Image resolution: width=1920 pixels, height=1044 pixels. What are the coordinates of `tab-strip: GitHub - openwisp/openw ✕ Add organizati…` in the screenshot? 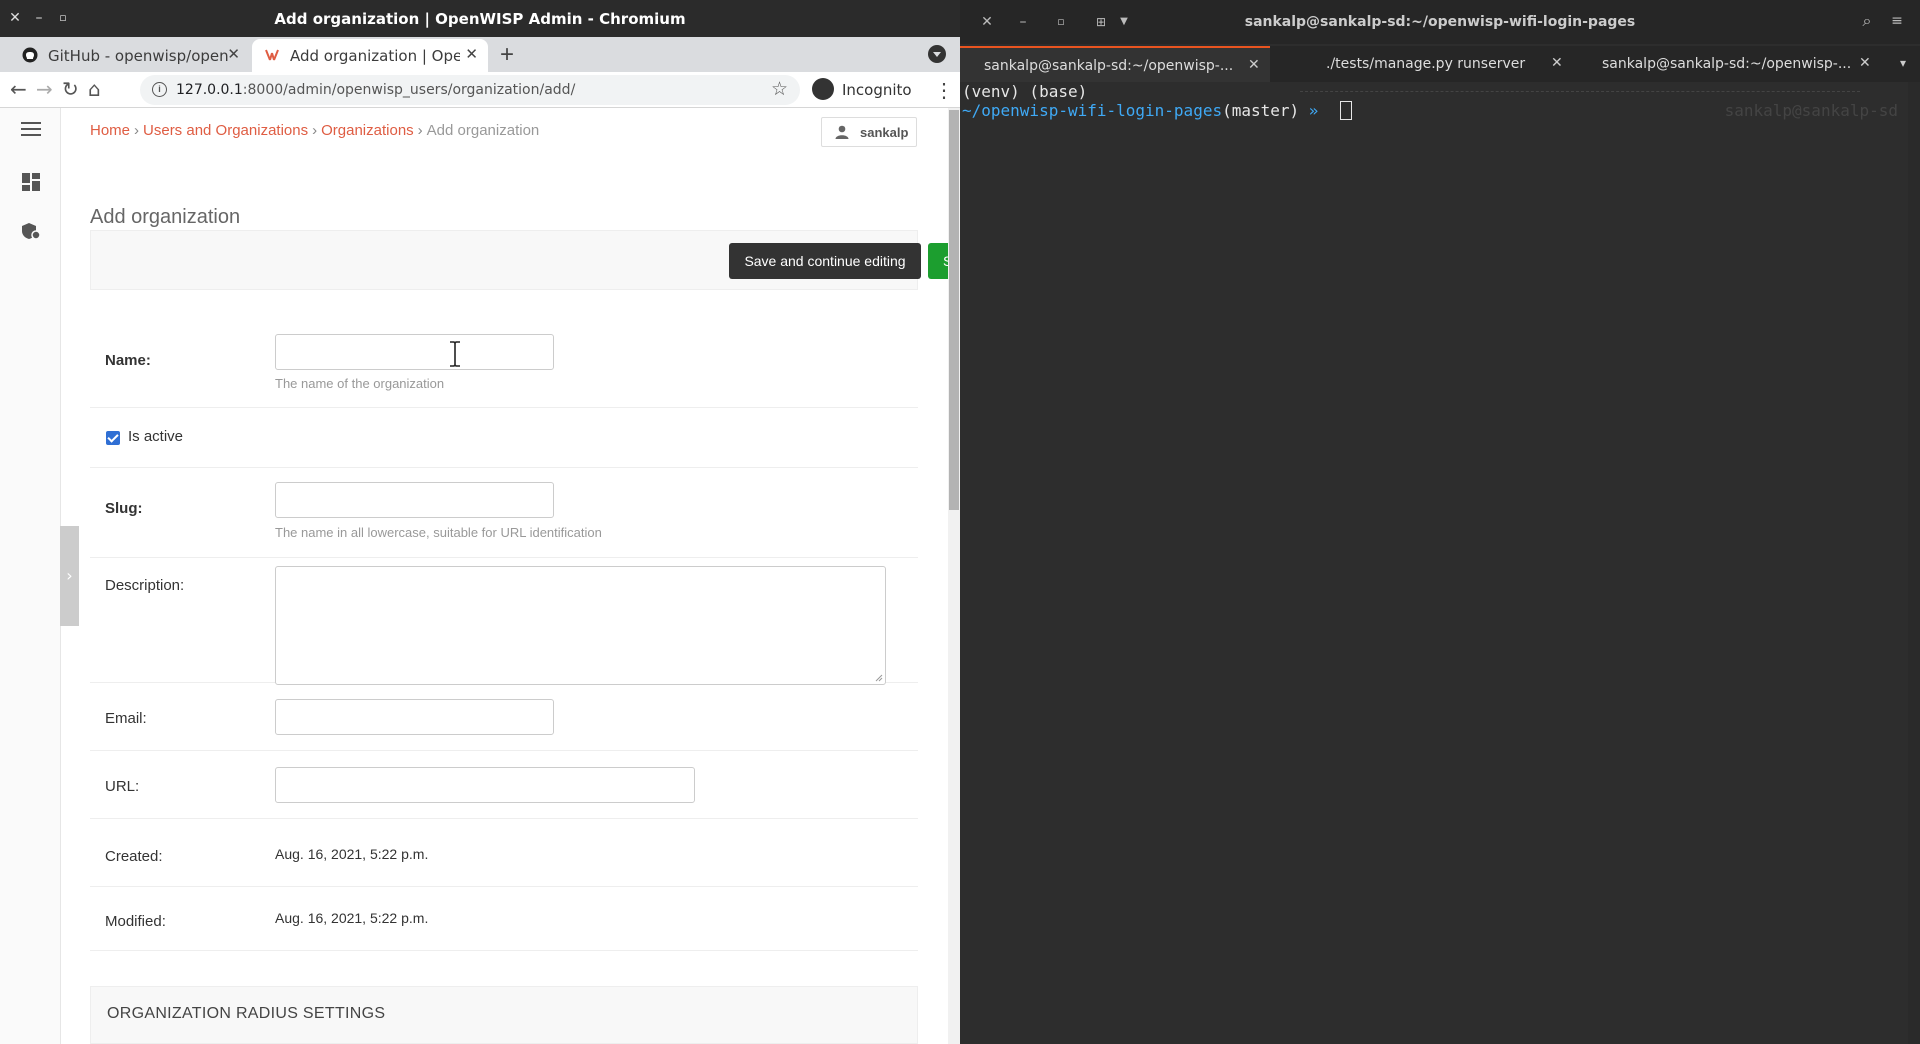 It's located at (480, 54).